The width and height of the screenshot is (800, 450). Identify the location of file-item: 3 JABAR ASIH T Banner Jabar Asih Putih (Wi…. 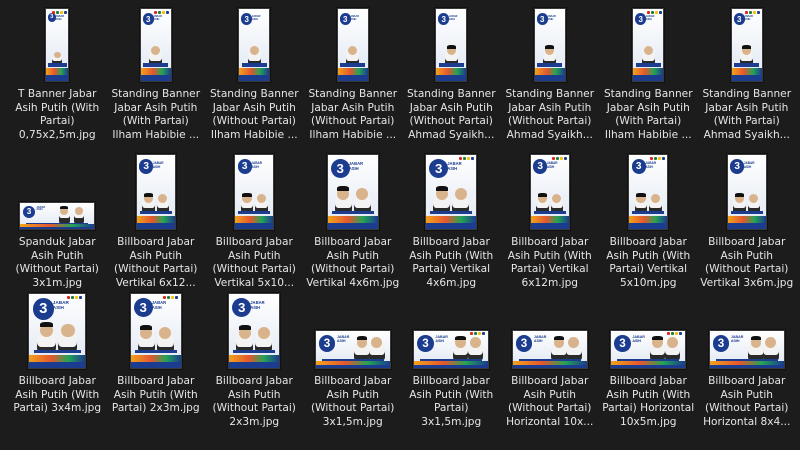
(57, 74).